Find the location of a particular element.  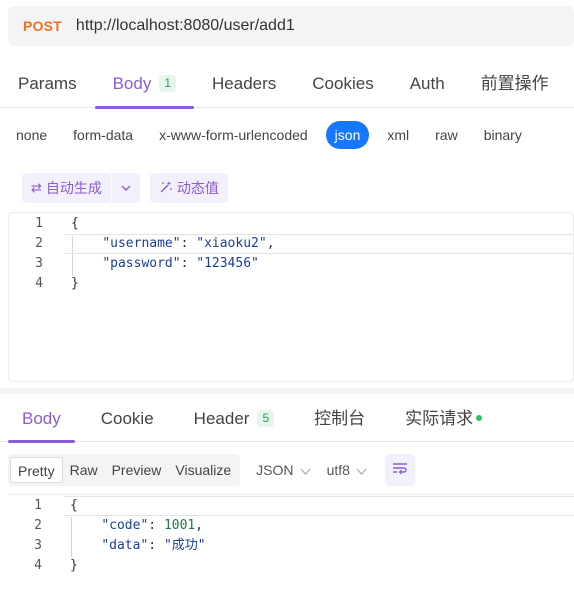

tab-label: Header is located at coordinates (221, 418).